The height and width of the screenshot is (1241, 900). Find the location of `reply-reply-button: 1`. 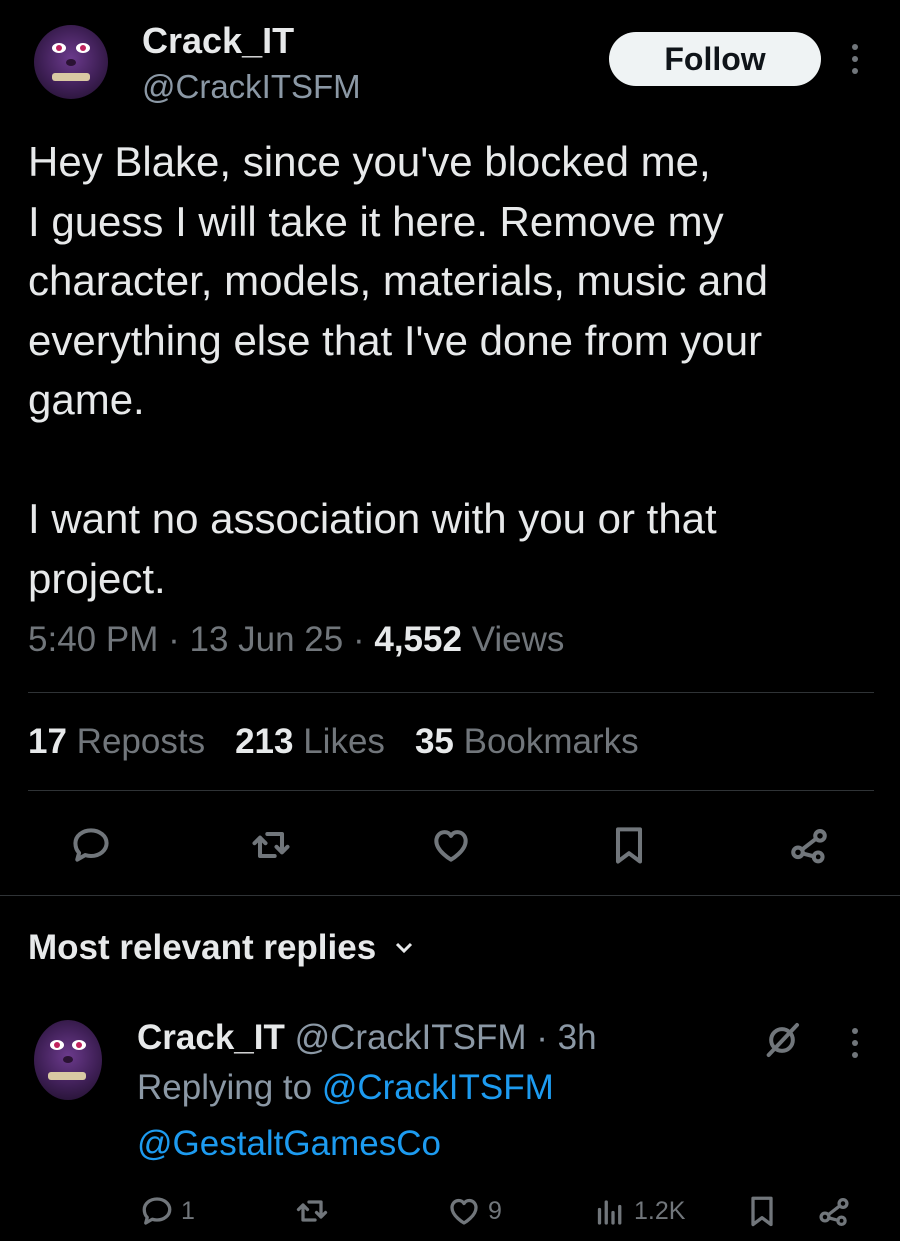

reply-reply-button: 1 is located at coordinates (167, 1211).